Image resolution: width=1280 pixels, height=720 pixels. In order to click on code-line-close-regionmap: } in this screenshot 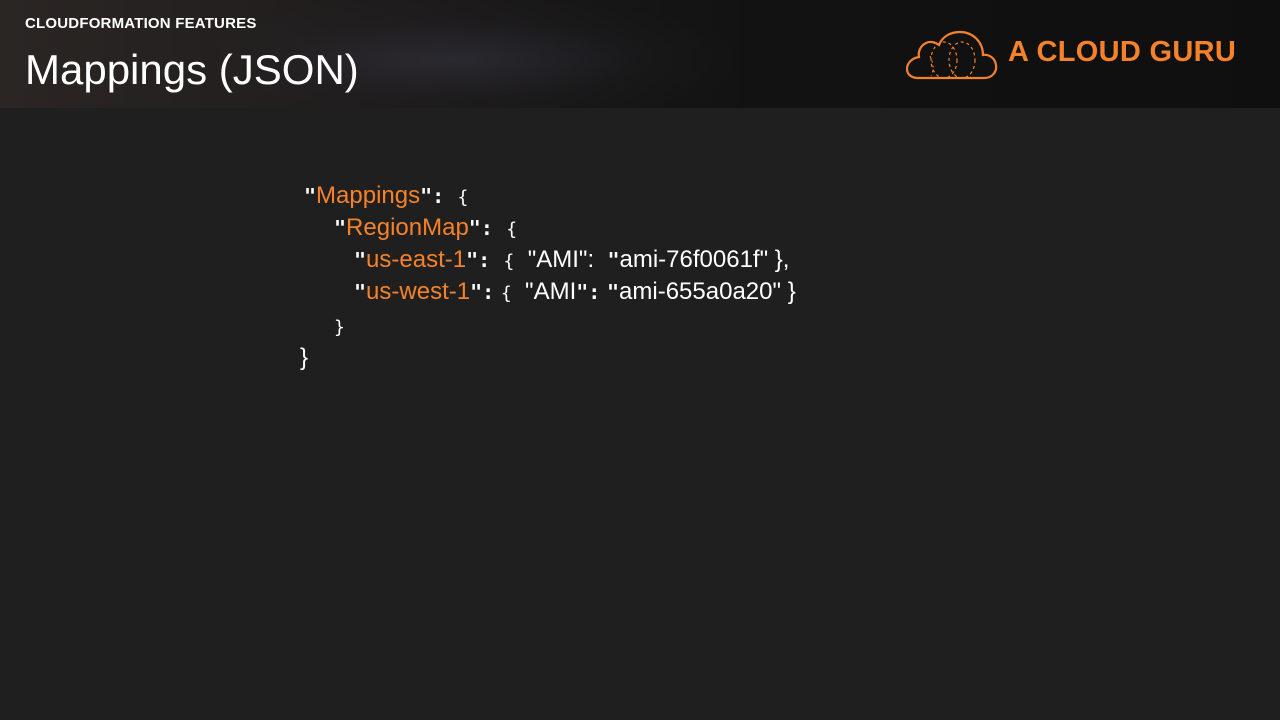, I will do `click(339, 327)`.